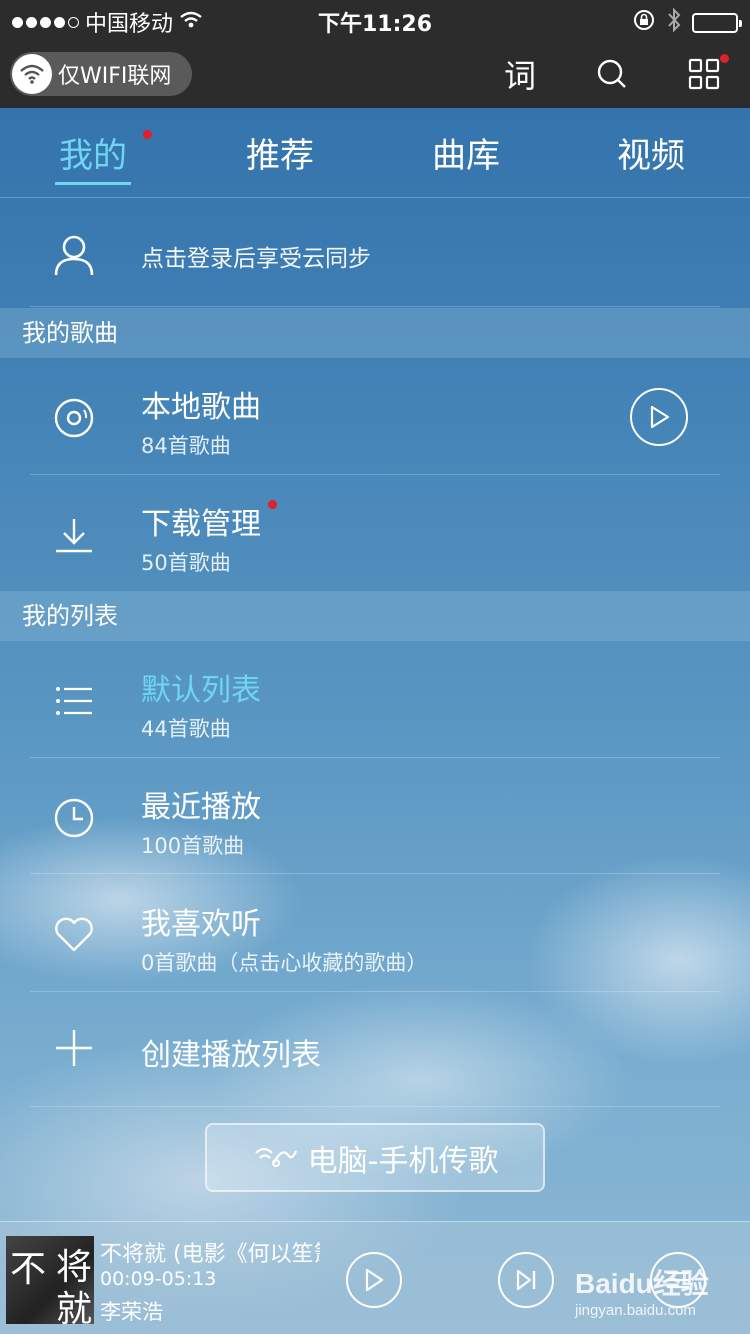 The width and height of the screenshot is (750, 1334). I want to click on pc-phone-transfer-button: 电脑-手机传歌, so click(375, 1157).